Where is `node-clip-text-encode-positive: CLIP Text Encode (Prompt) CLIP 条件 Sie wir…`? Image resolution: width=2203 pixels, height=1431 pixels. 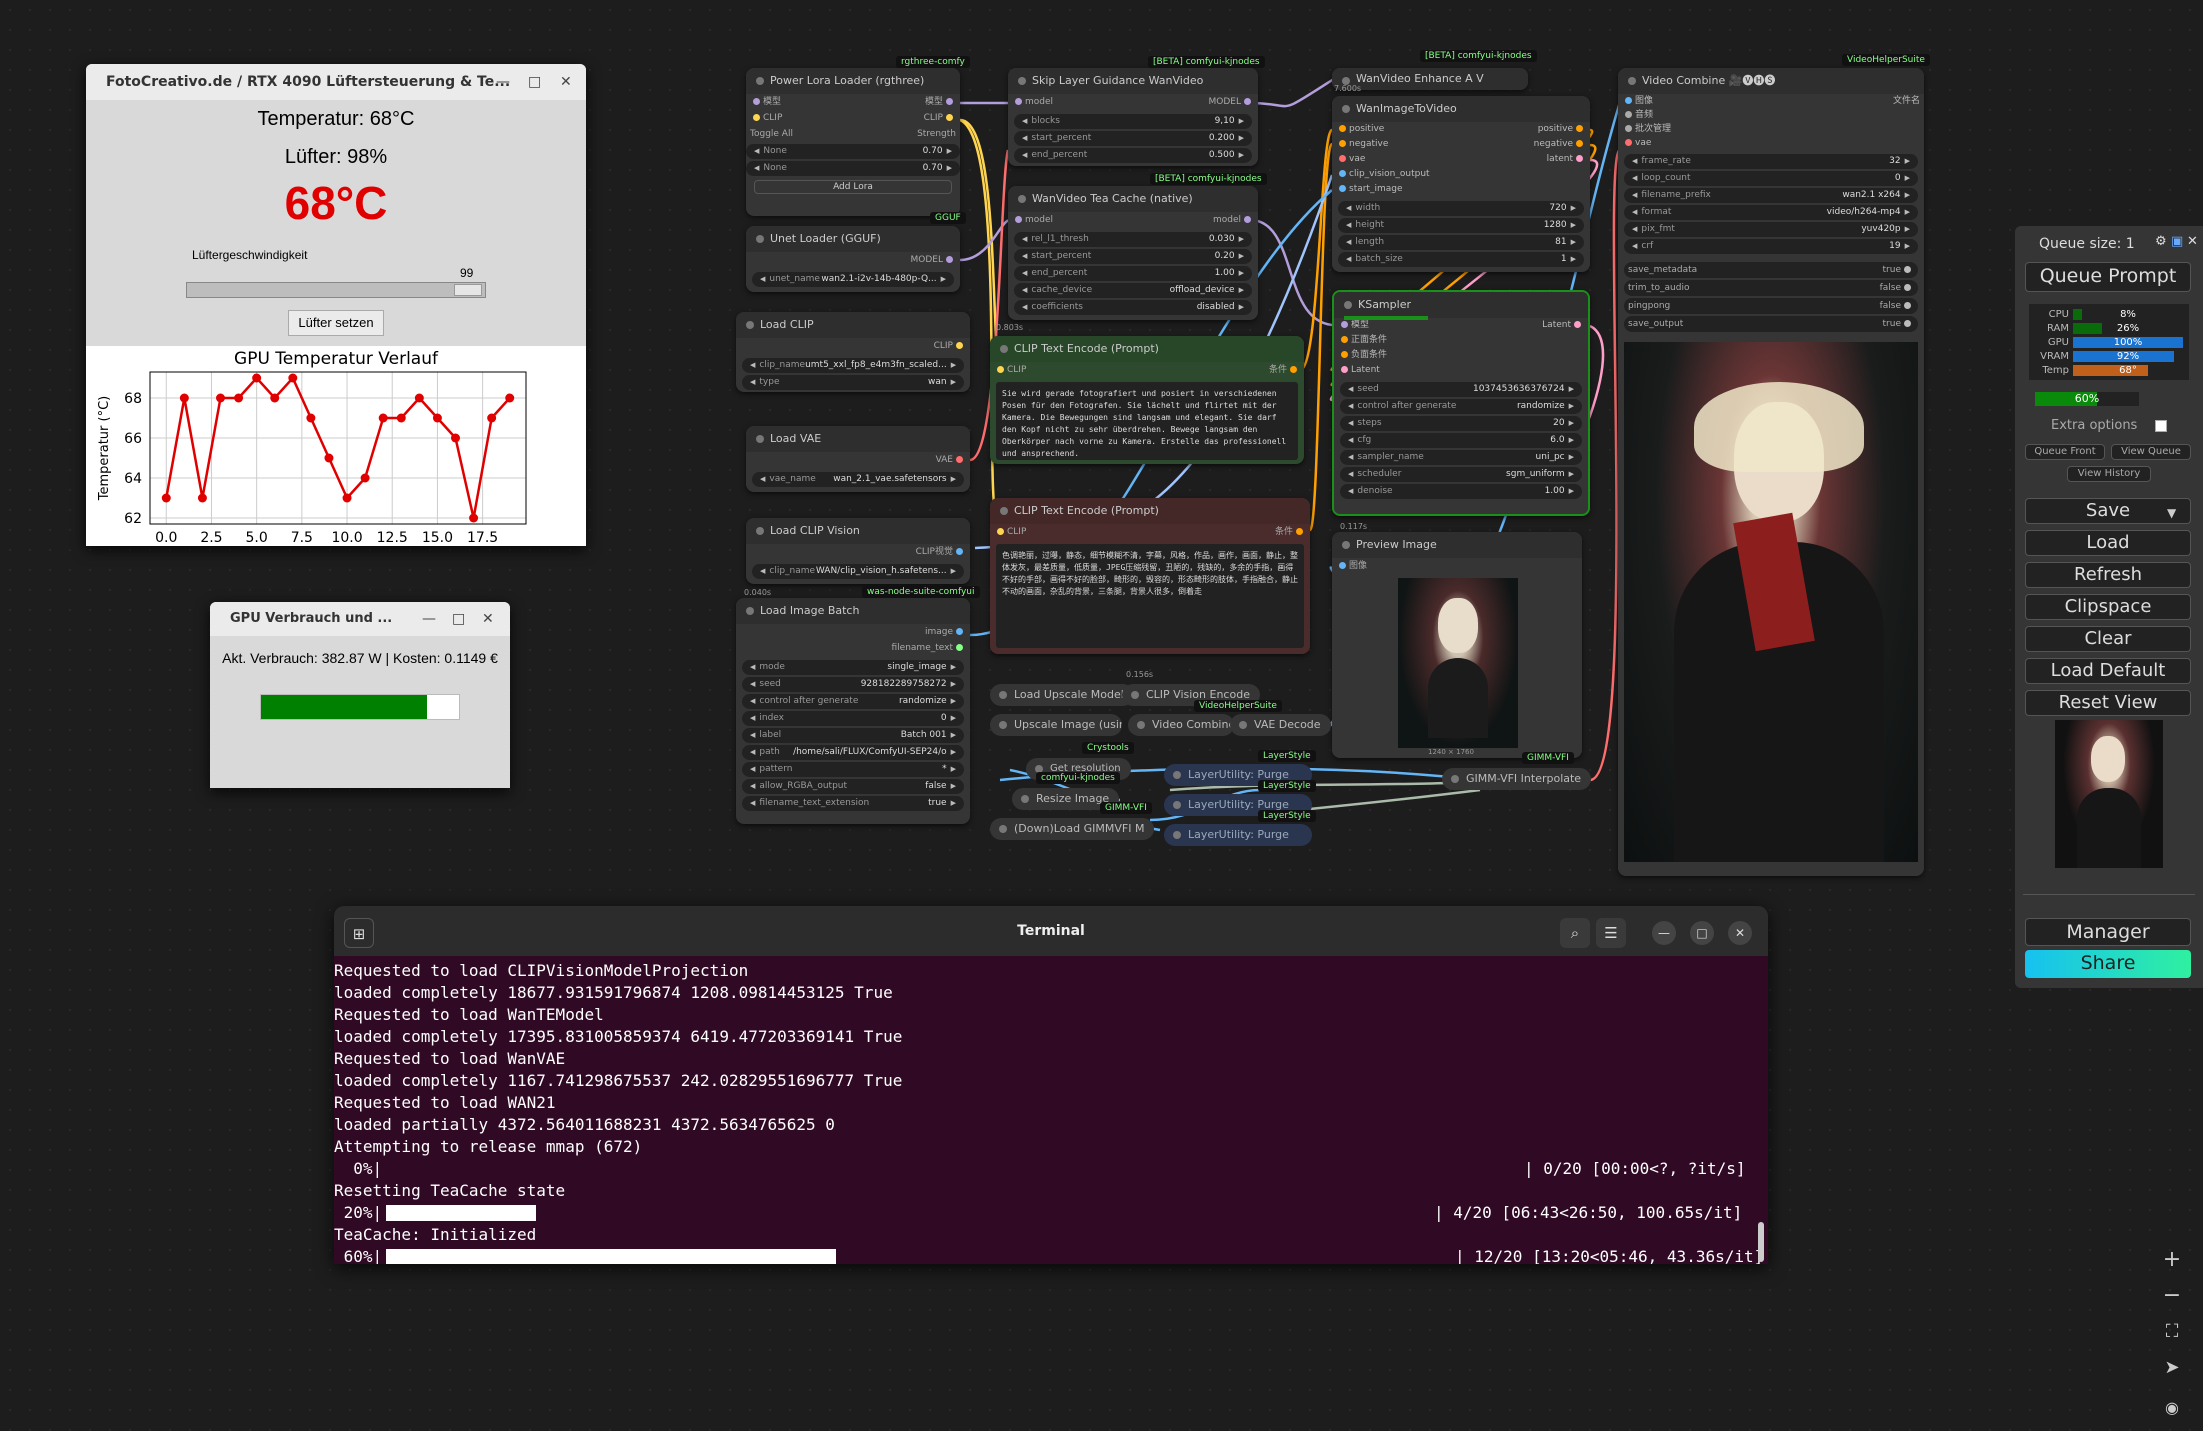
node-clip-text-encode-positive: CLIP Text Encode (Prompt) CLIP 条件 Sie wir… is located at coordinates (1147, 400).